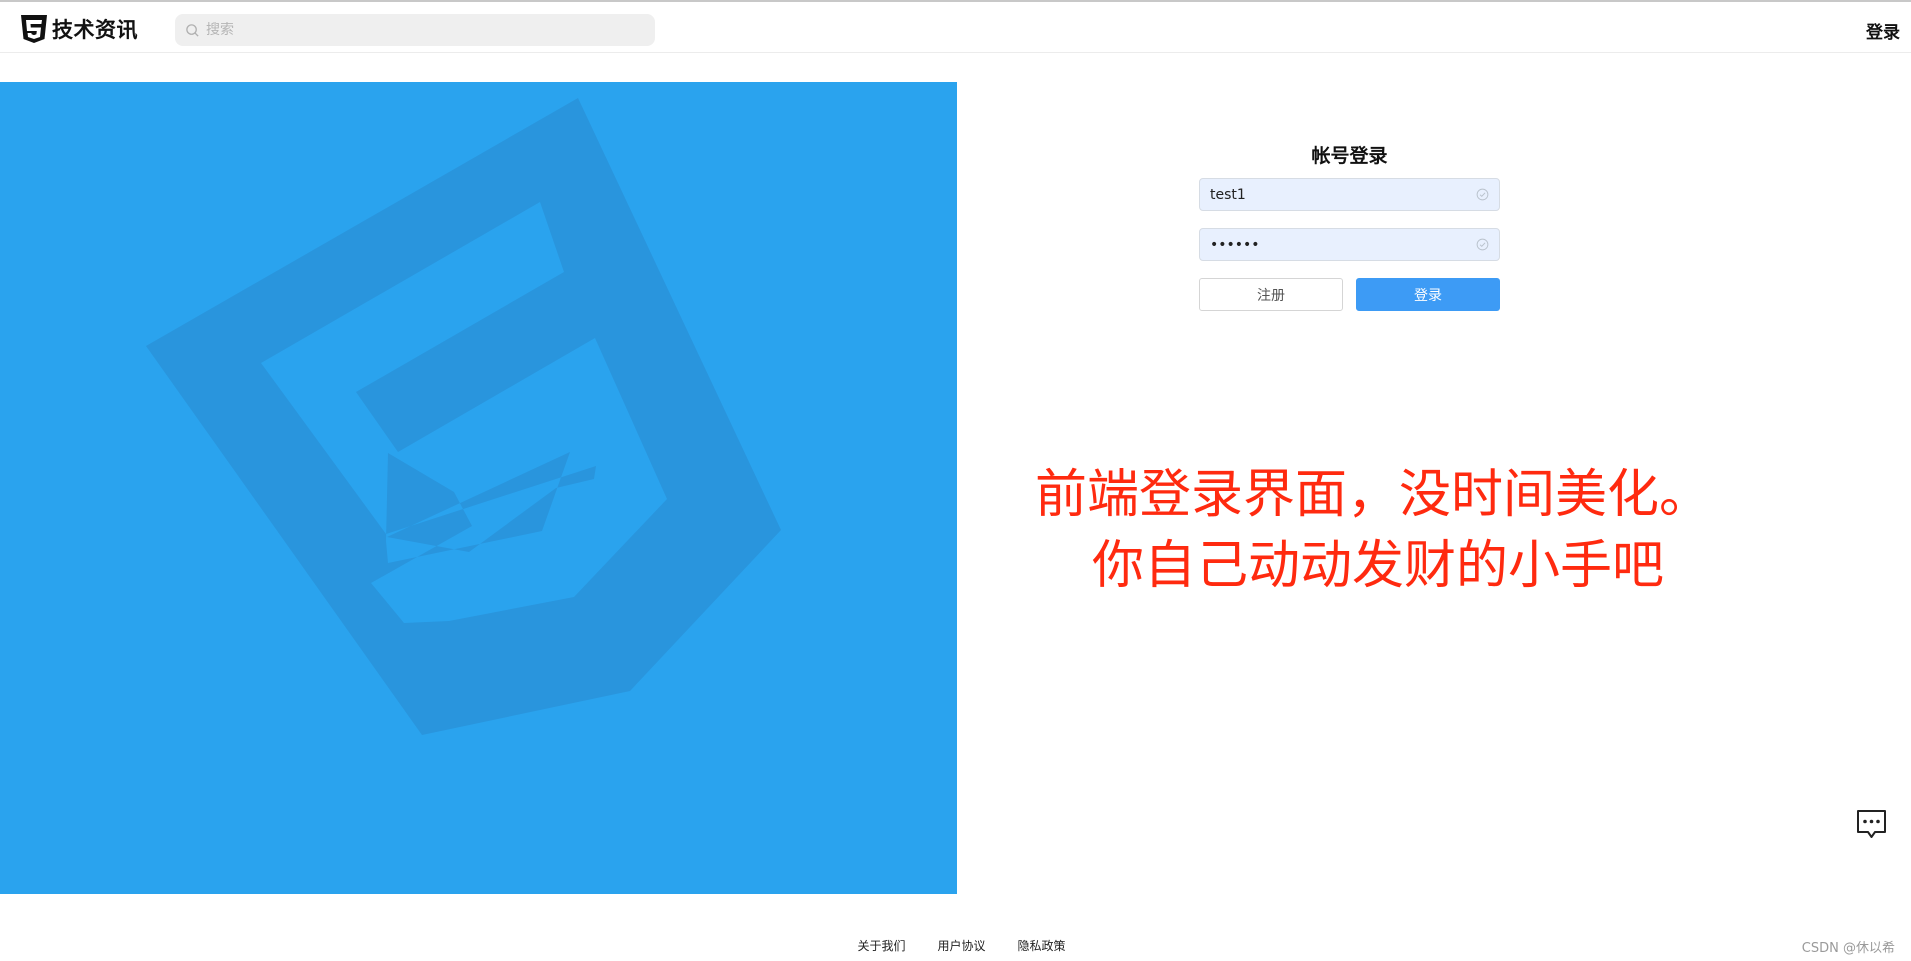 This screenshot has width=1911, height=961. What do you see at coordinates (1349, 294) in the screenshot?
I see `form-button-row: 注册 登录` at bounding box center [1349, 294].